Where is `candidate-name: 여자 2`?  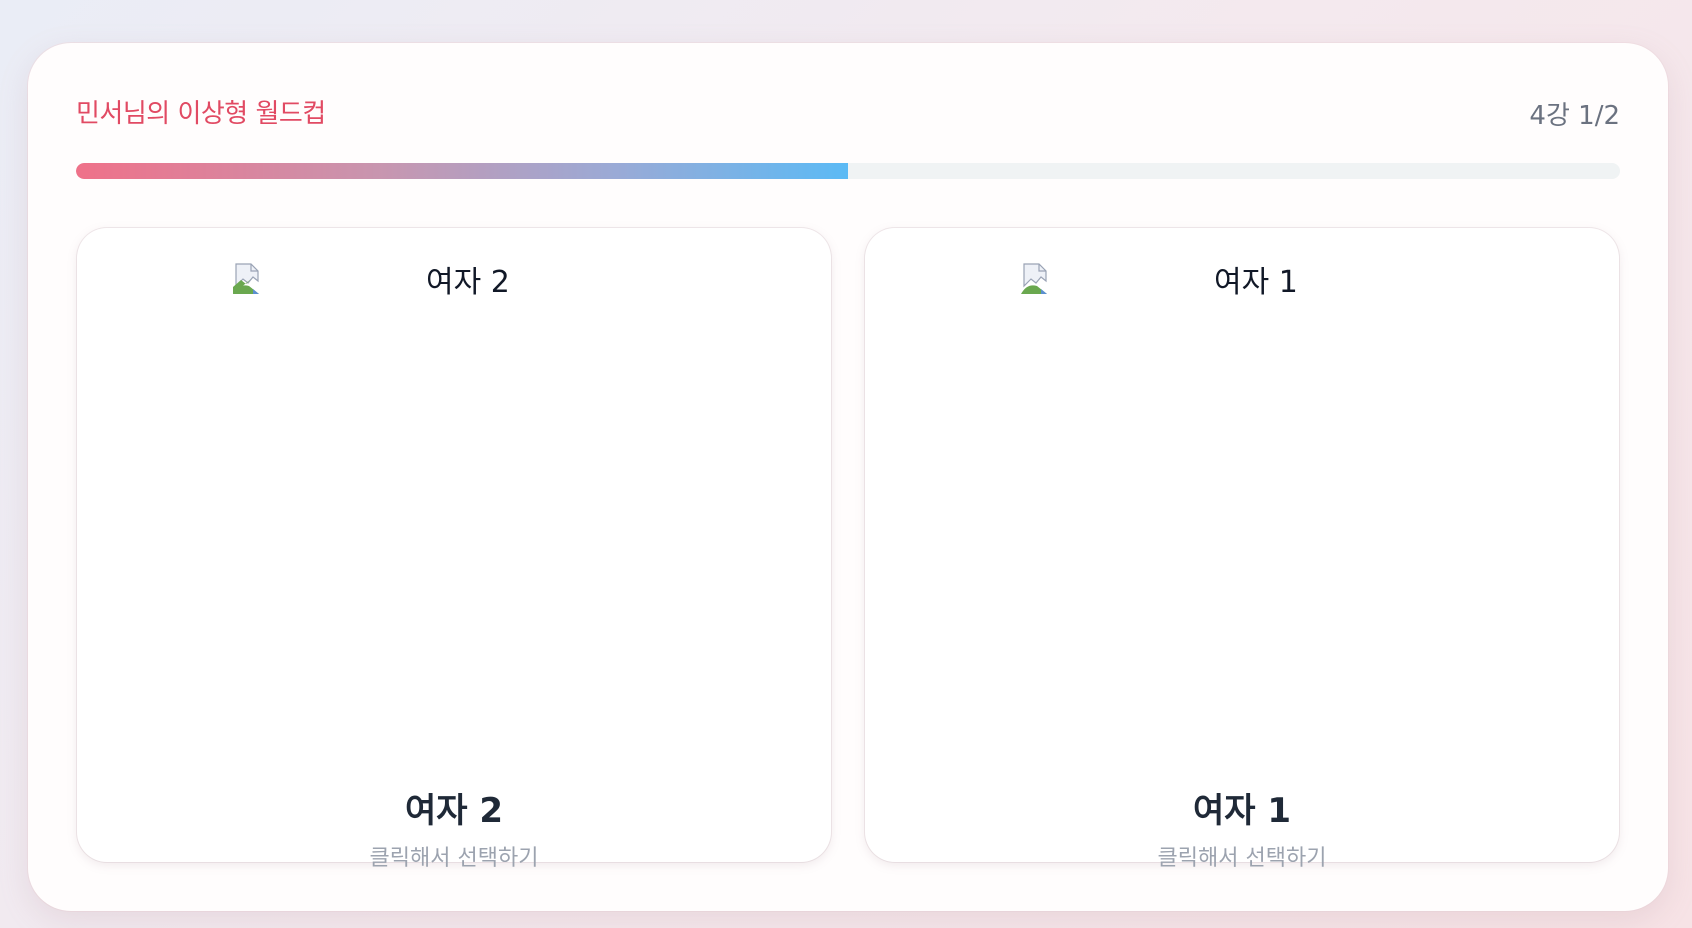
candidate-name: 여자 2 is located at coordinates (454, 811).